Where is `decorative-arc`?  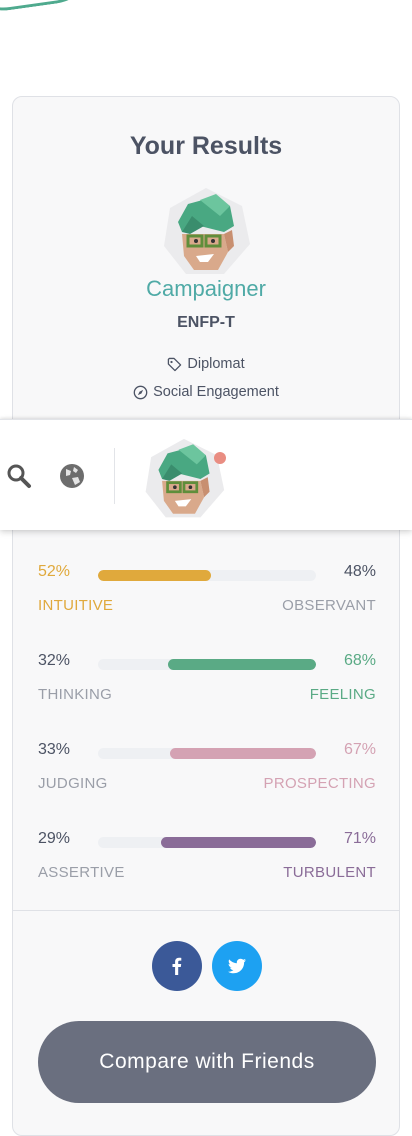
decorative-arc is located at coordinates (51, 8).